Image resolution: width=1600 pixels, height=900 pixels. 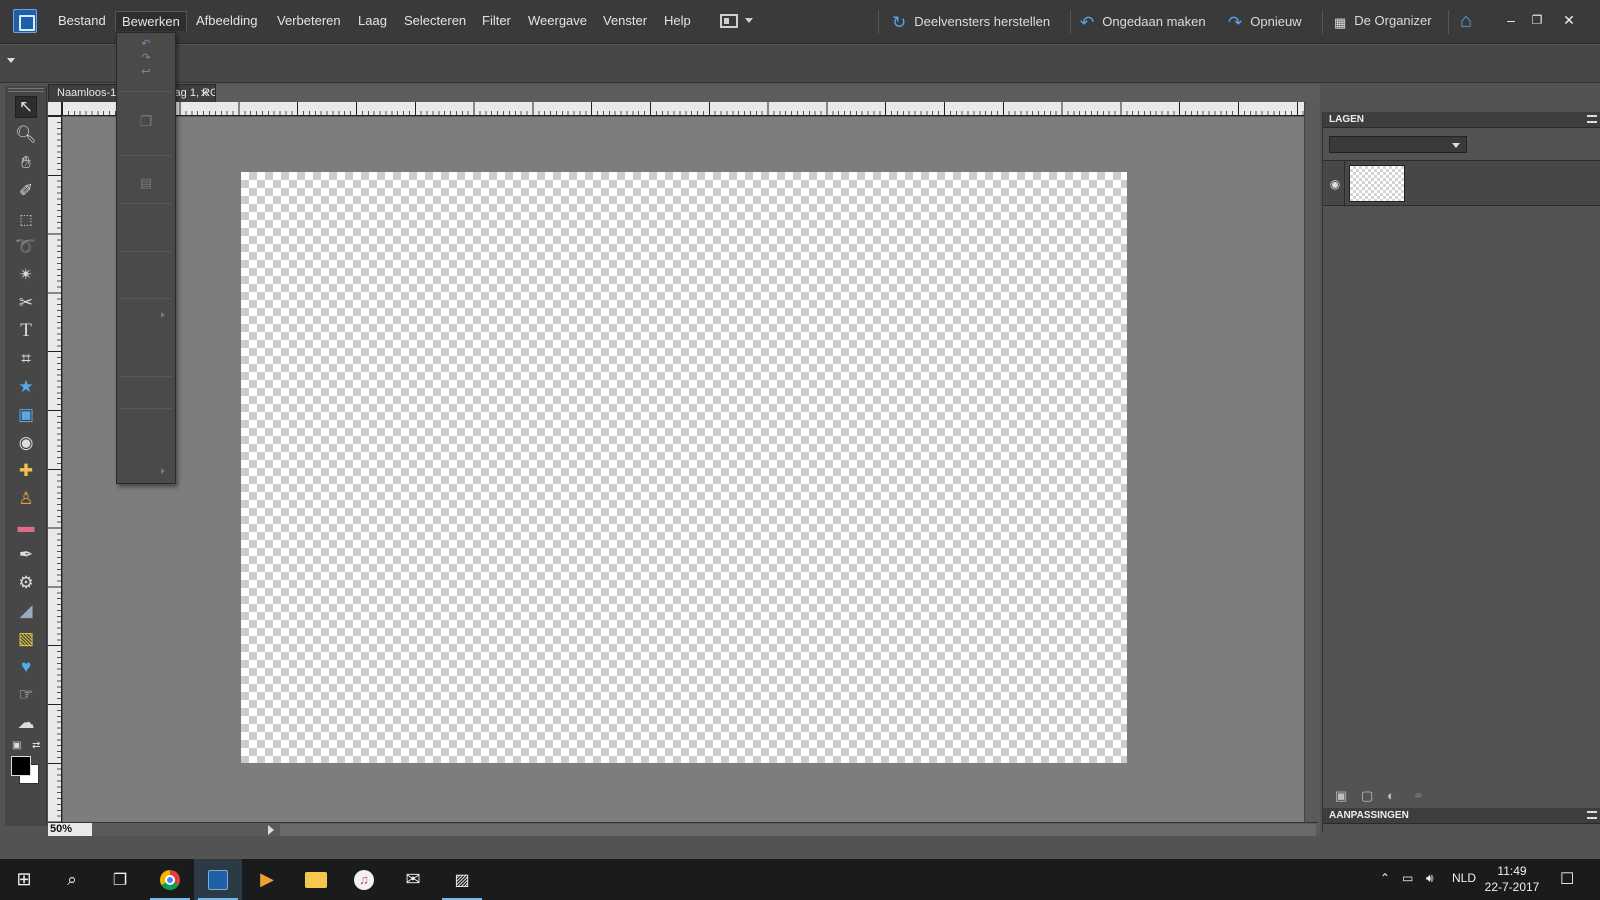 I want to click on organizer-button: ▦ De Organizer, so click(x=1383, y=22).